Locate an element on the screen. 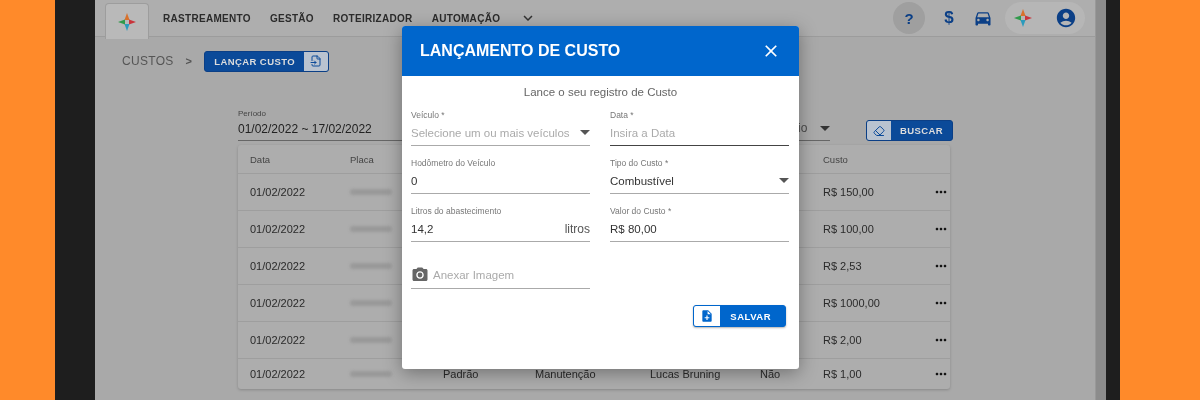 Image resolution: width=1200 pixels, height=400 pixels. table-cell: R$ 1000,00 is located at coordinates (851, 303).